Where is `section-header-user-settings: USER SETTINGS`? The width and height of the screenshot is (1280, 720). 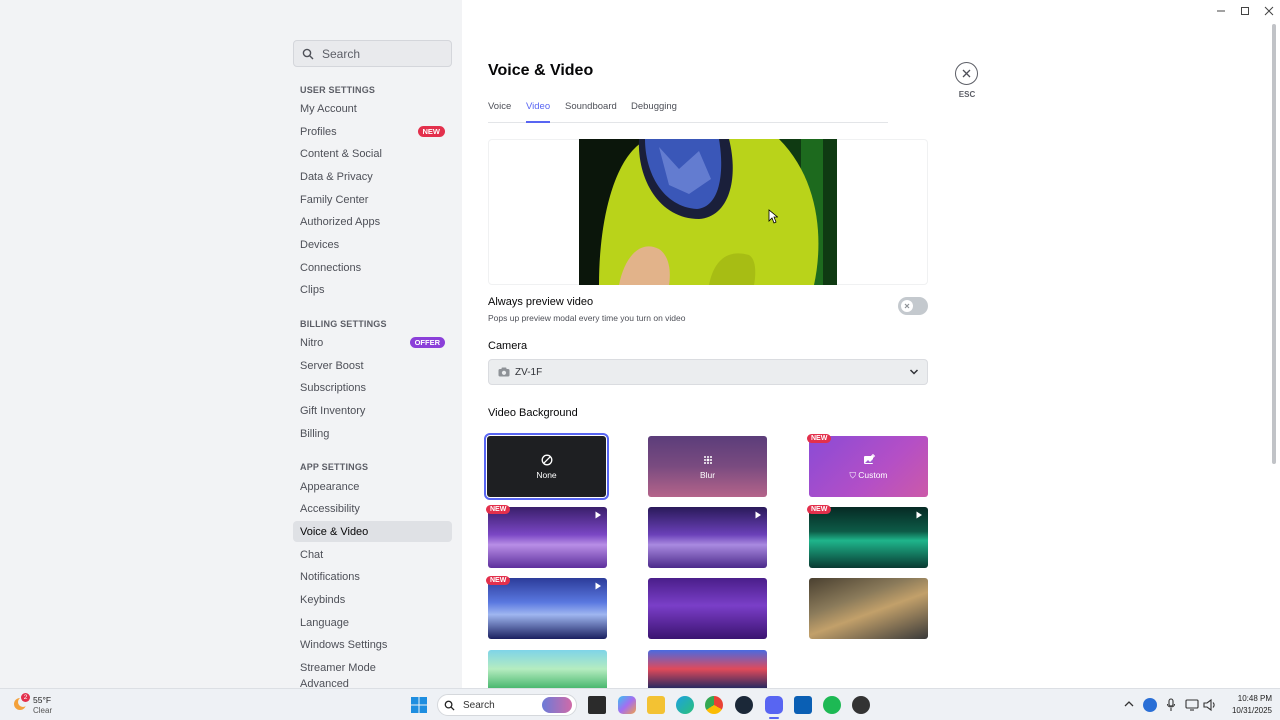 section-header-user-settings: USER SETTINGS is located at coordinates (338, 90).